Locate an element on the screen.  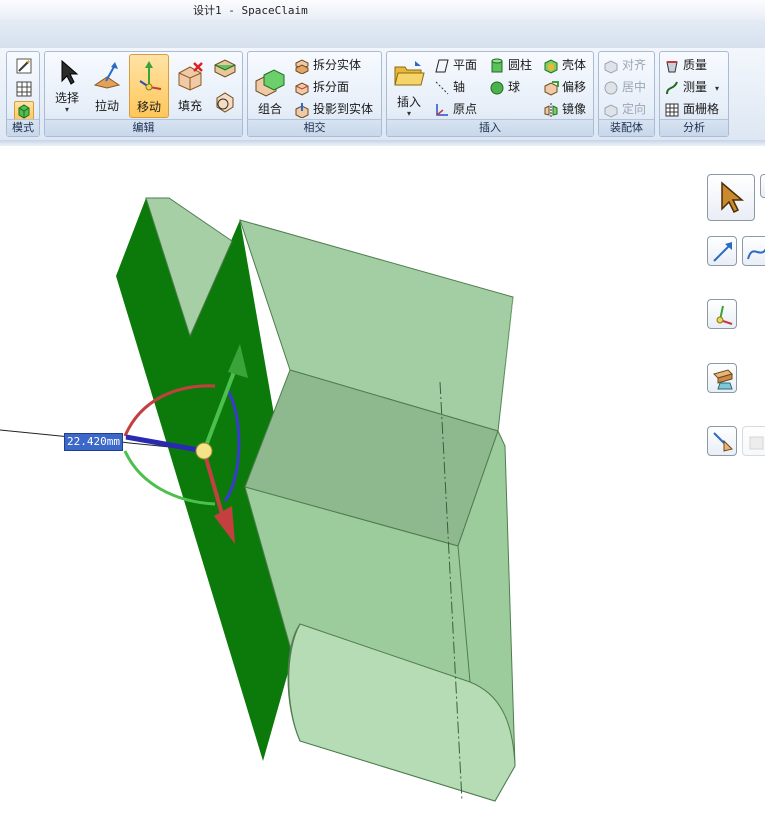
intersect-group: 组合 拆分实体 拆分面 投影到实体 相交 is located at coordinates (314, 94).